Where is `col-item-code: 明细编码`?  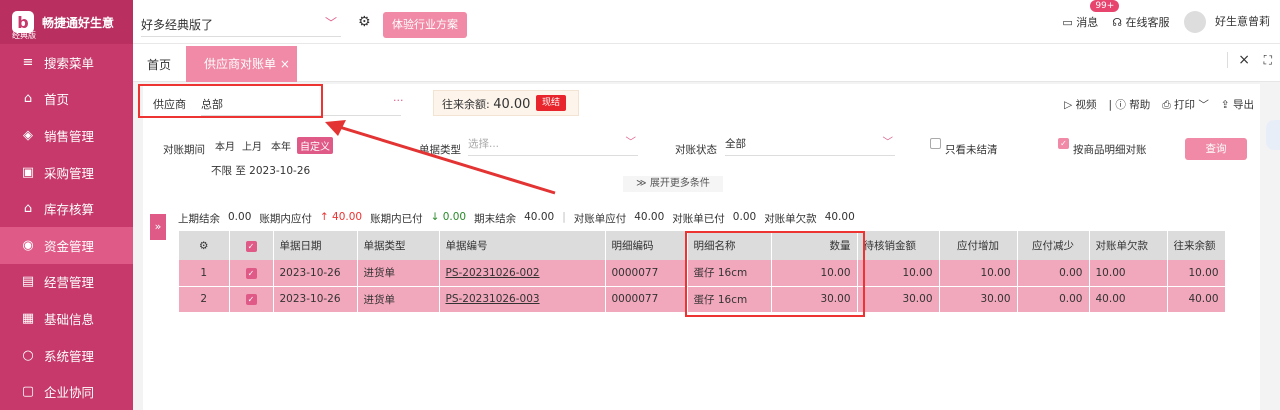
col-item-code: 明细编码 is located at coordinates (646, 245).